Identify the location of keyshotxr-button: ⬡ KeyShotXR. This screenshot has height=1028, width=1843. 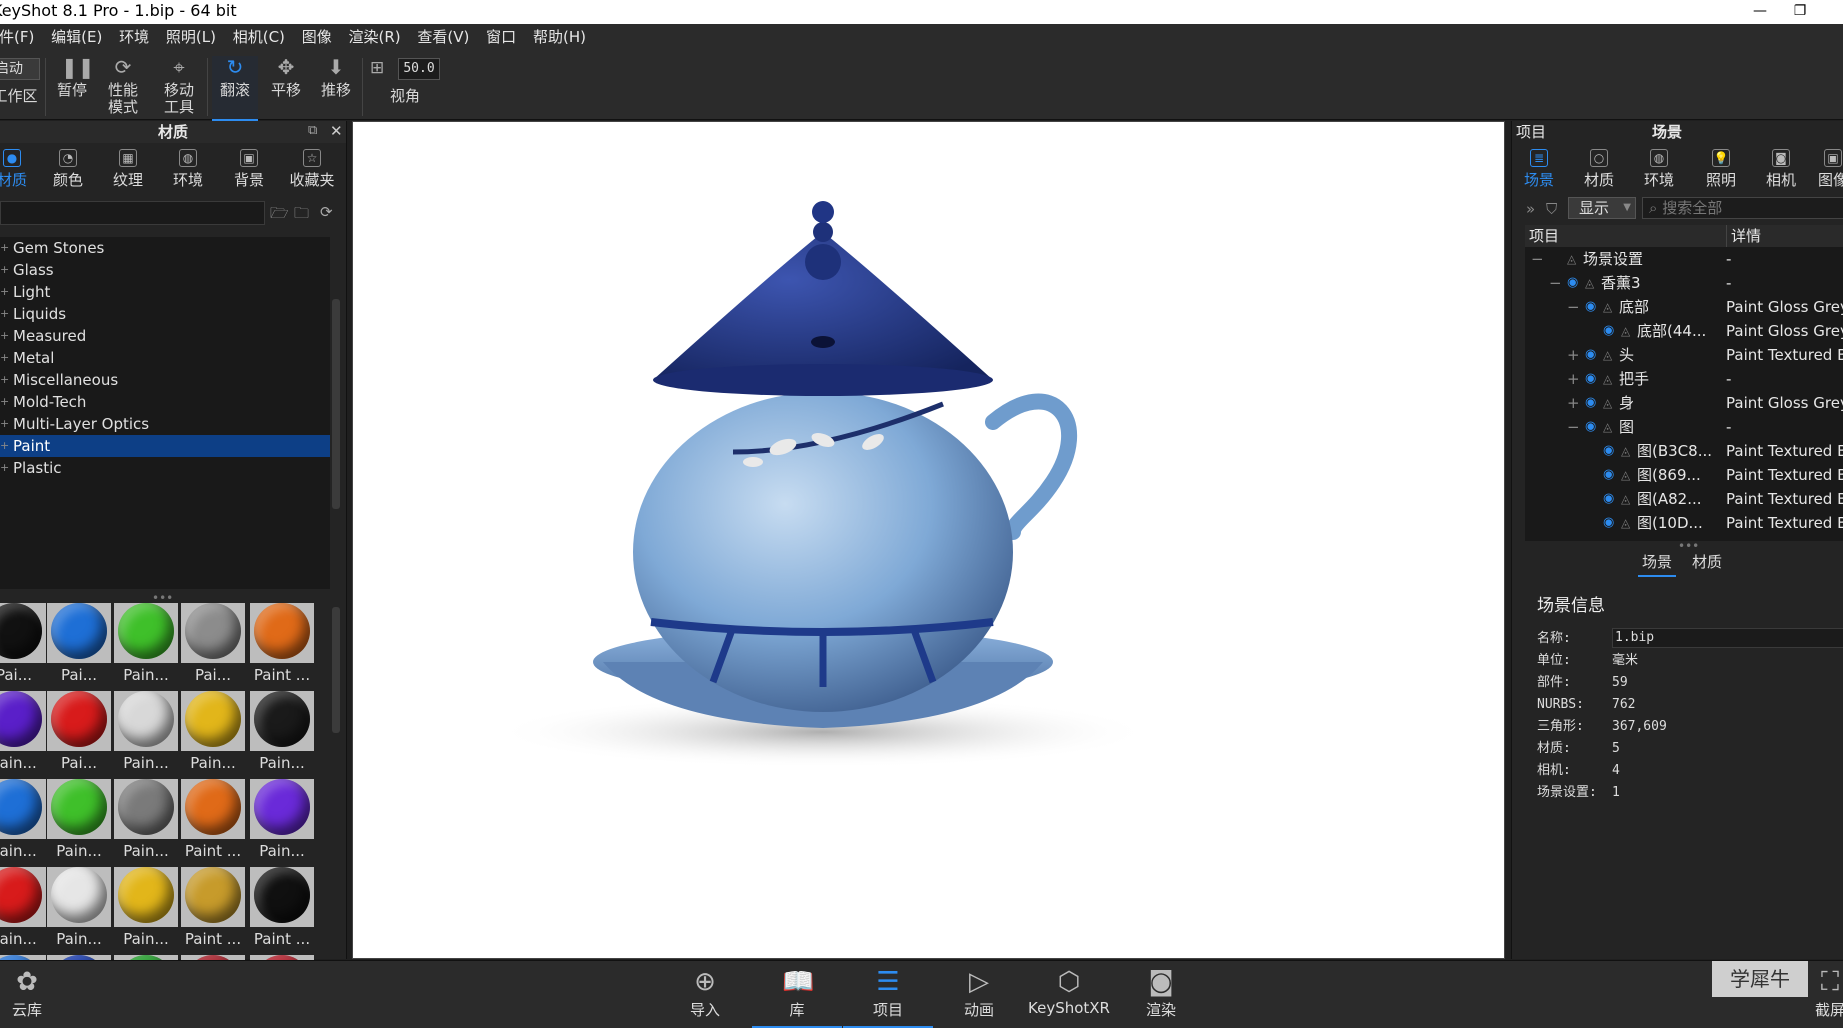
(1069, 992).